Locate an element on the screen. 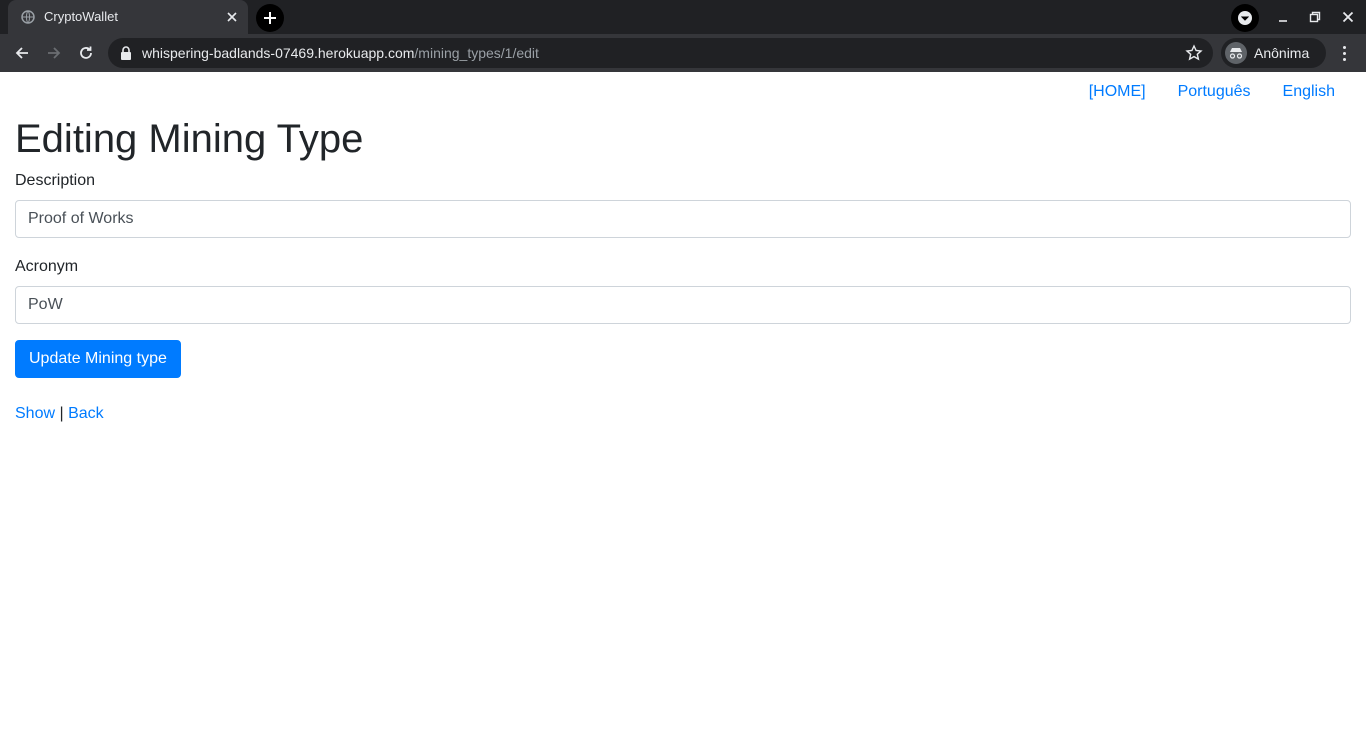 Image resolution: width=1366 pixels, height=741 pixels. close-icon is located at coordinates (1348, 17).